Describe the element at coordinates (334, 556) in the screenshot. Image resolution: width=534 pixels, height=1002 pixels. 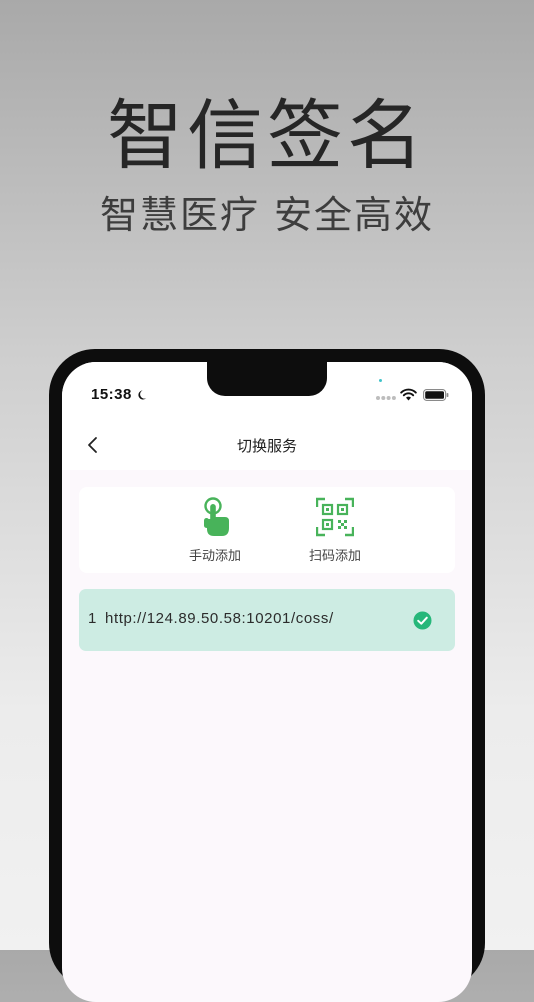
I see `scan-add-label: 扫码添加` at that location.